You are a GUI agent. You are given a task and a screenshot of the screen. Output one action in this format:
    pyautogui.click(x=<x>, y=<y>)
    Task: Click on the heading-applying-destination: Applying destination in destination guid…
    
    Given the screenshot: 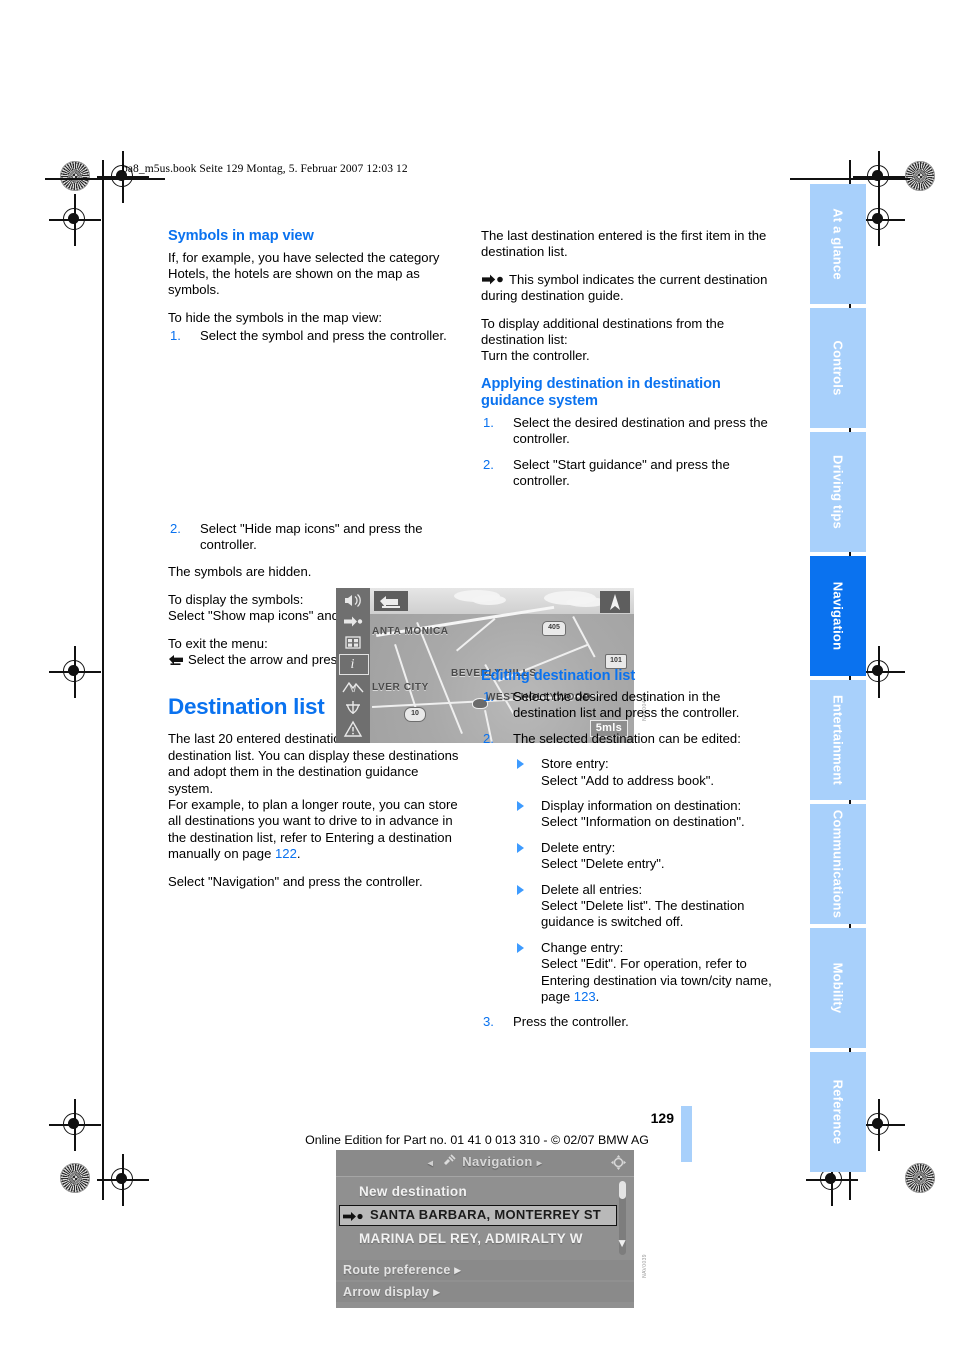 What is the action you would take?
    pyautogui.click(x=601, y=392)
    